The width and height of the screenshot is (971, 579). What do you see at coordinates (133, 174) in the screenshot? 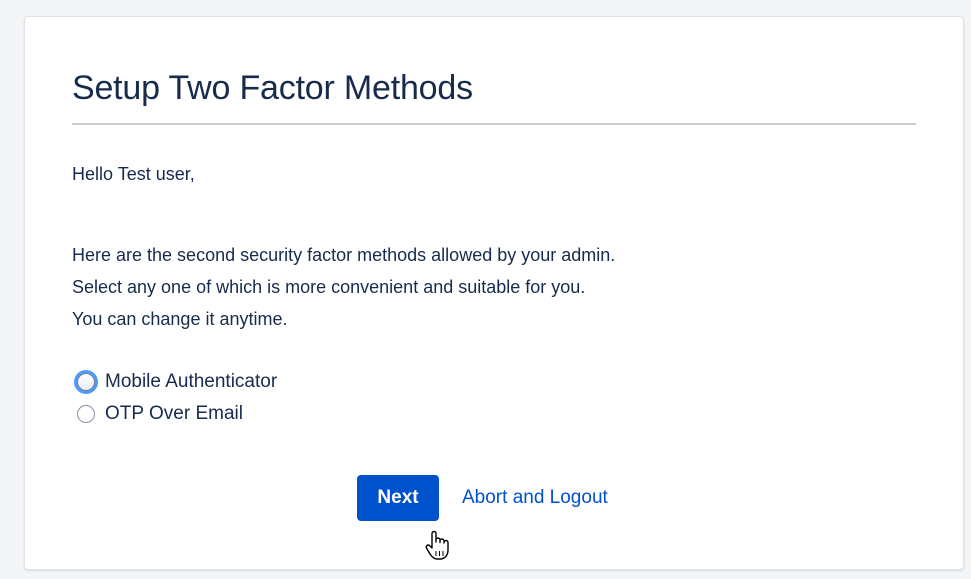
I see `greeting-text: Hello Test user,` at bounding box center [133, 174].